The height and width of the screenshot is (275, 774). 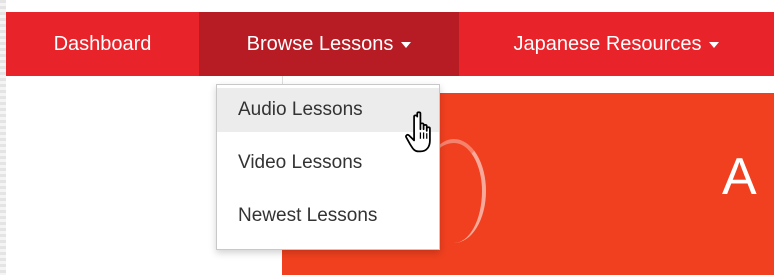 What do you see at coordinates (390, 6) in the screenshot?
I see `top-gap` at bounding box center [390, 6].